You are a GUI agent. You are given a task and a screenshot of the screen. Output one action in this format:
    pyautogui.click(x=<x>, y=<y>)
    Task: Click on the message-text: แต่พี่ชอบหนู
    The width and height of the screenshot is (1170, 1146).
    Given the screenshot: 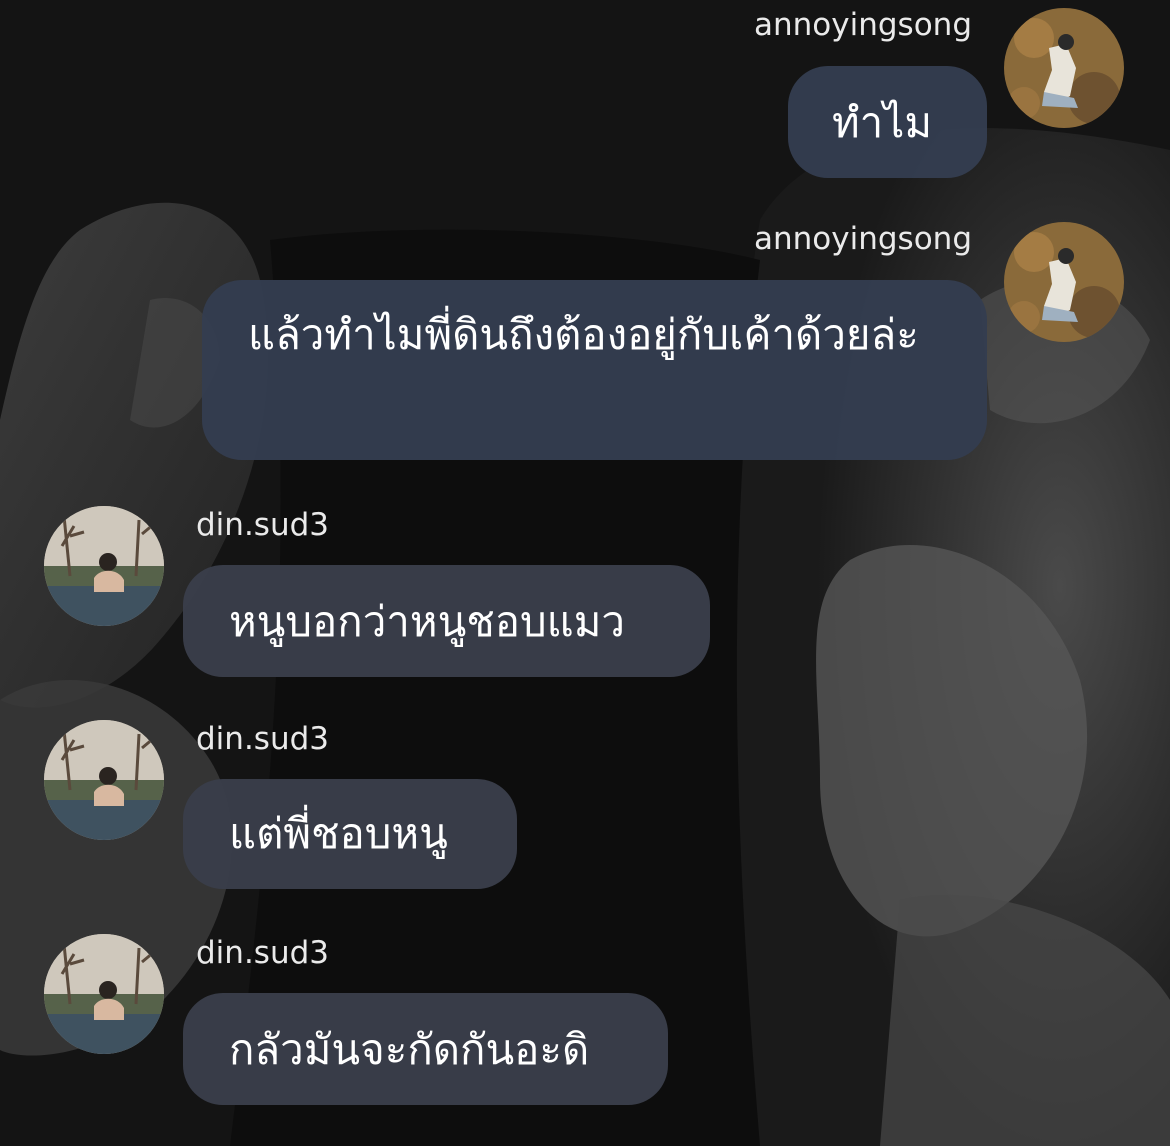 What is the action you would take?
    pyautogui.click(x=338, y=833)
    